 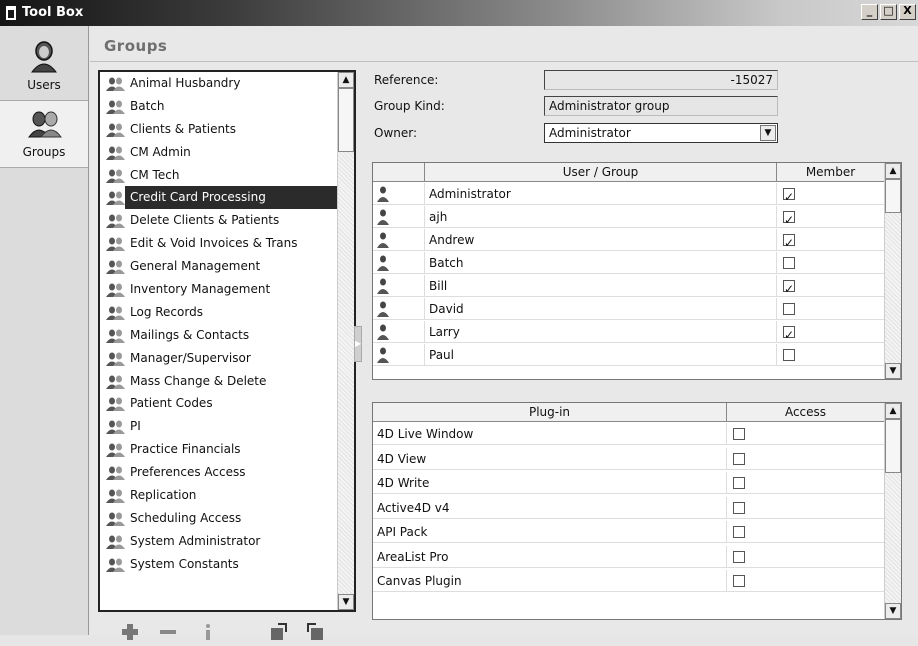 I want to click on minimize-button: _, so click(x=869, y=12).